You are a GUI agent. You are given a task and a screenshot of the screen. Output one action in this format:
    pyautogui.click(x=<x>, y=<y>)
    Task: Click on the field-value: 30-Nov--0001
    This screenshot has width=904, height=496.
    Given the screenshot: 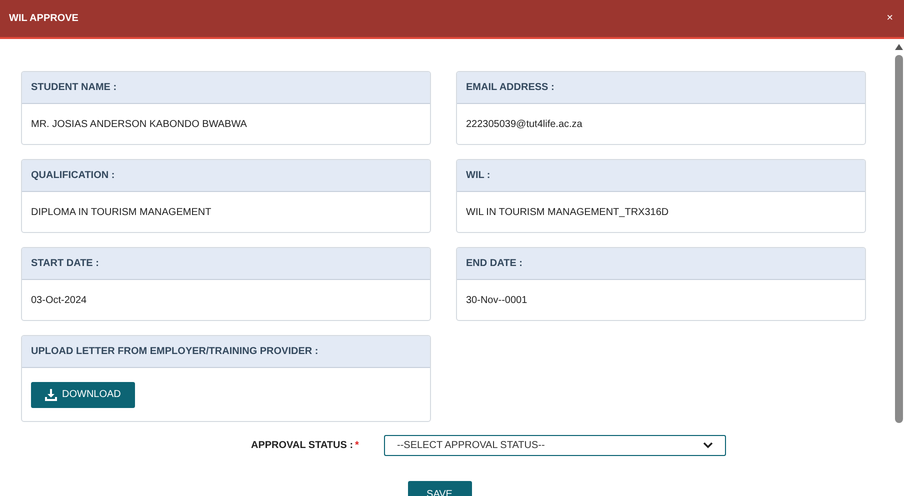 What is the action you would take?
    pyautogui.click(x=497, y=301)
    